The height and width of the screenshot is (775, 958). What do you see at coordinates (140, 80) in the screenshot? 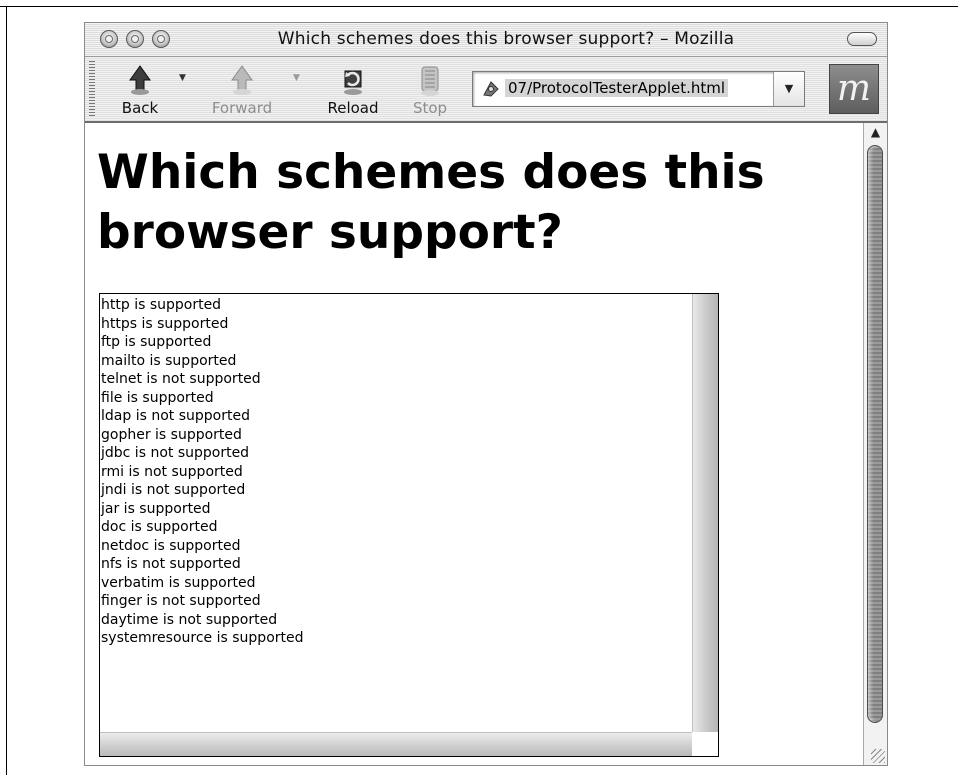
I see `back-arrow-icon` at bounding box center [140, 80].